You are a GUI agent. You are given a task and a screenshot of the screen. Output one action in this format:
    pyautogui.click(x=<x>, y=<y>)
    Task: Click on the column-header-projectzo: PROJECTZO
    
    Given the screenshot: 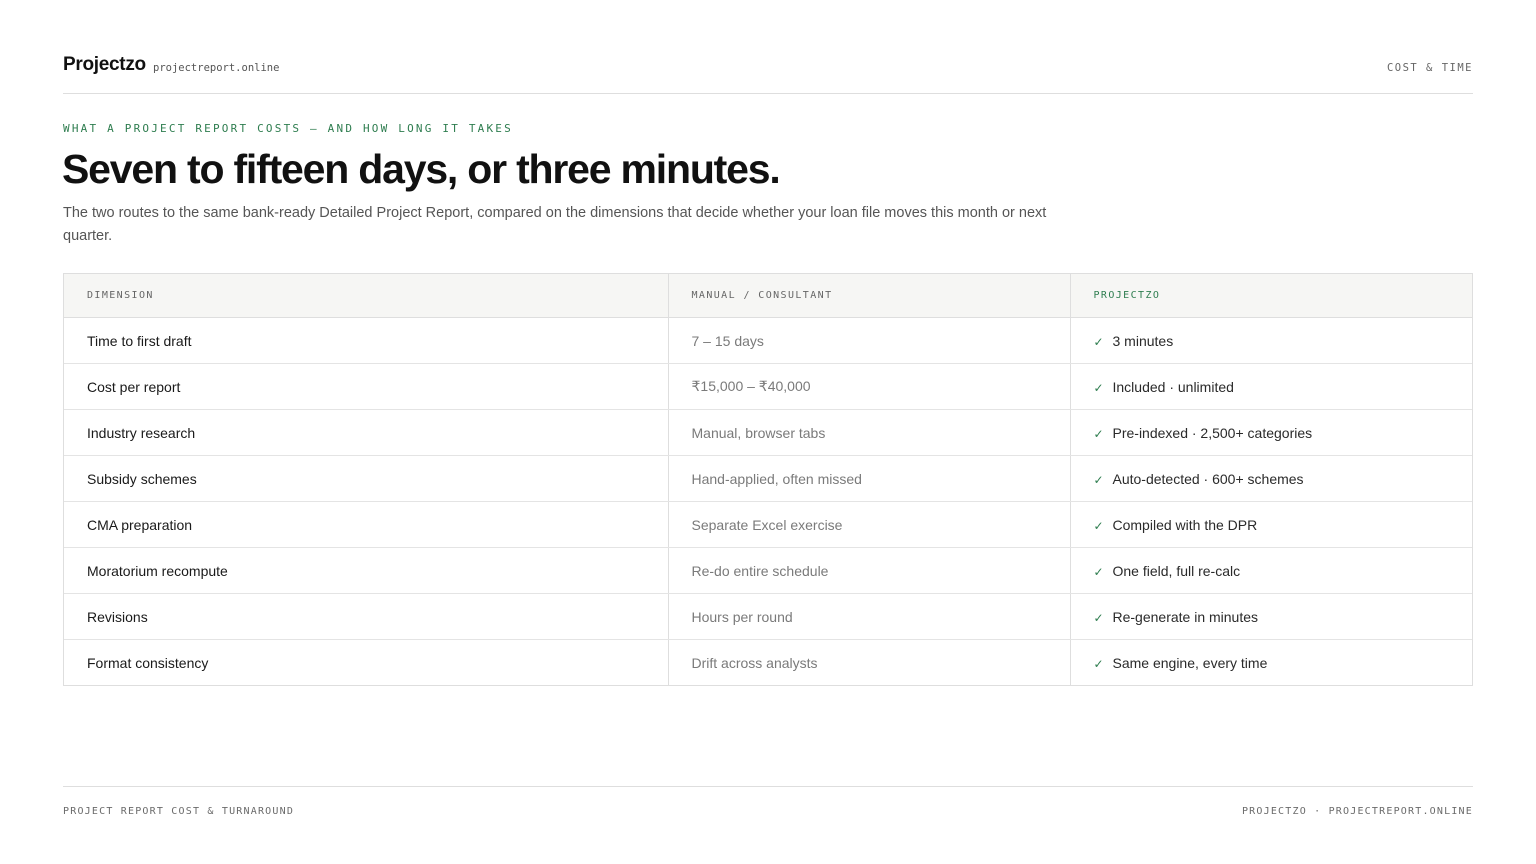 What is the action you would take?
    pyautogui.click(x=1270, y=296)
    